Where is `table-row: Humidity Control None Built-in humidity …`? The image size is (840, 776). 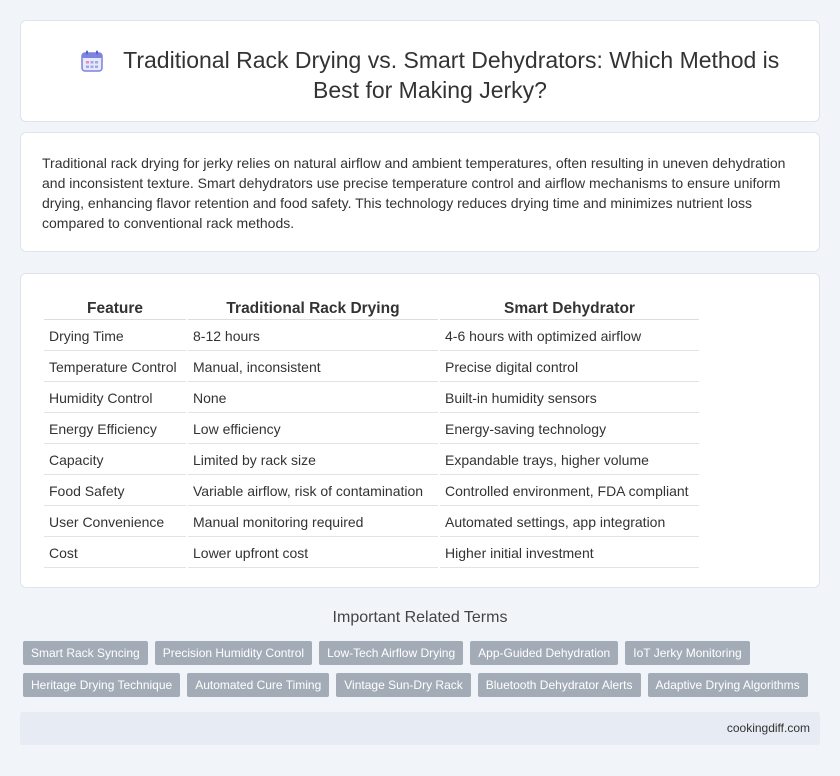 table-row: Humidity Control None Built-in humidity … is located at coordinates (371, 398).